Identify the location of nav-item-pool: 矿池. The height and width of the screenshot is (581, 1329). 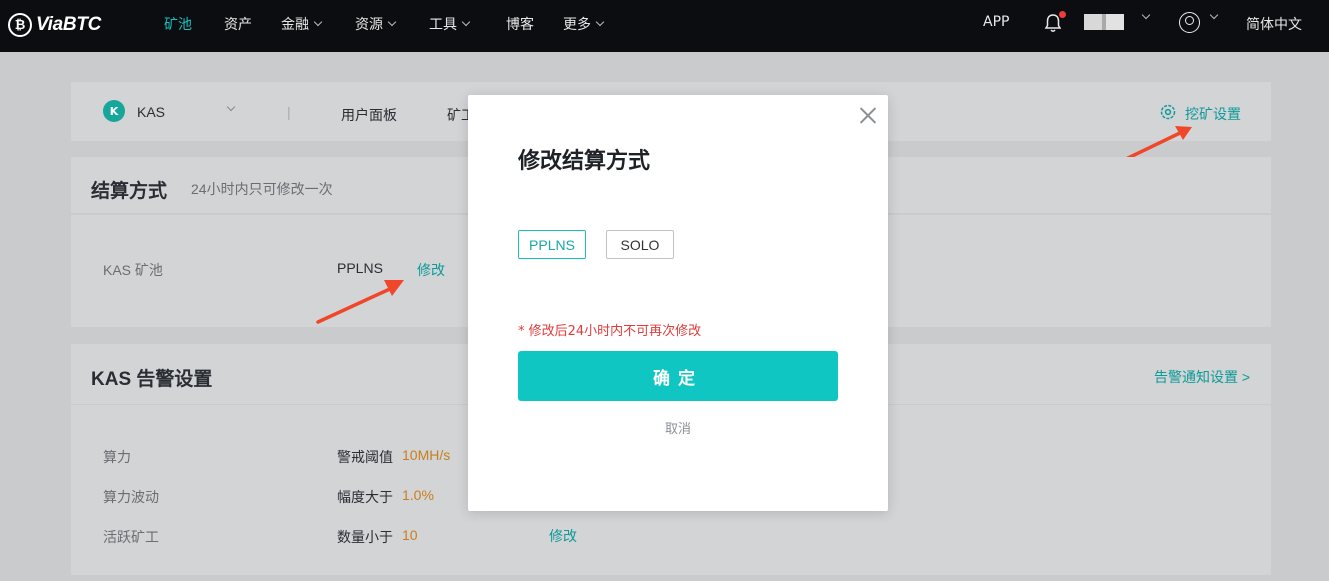
(178, 24).